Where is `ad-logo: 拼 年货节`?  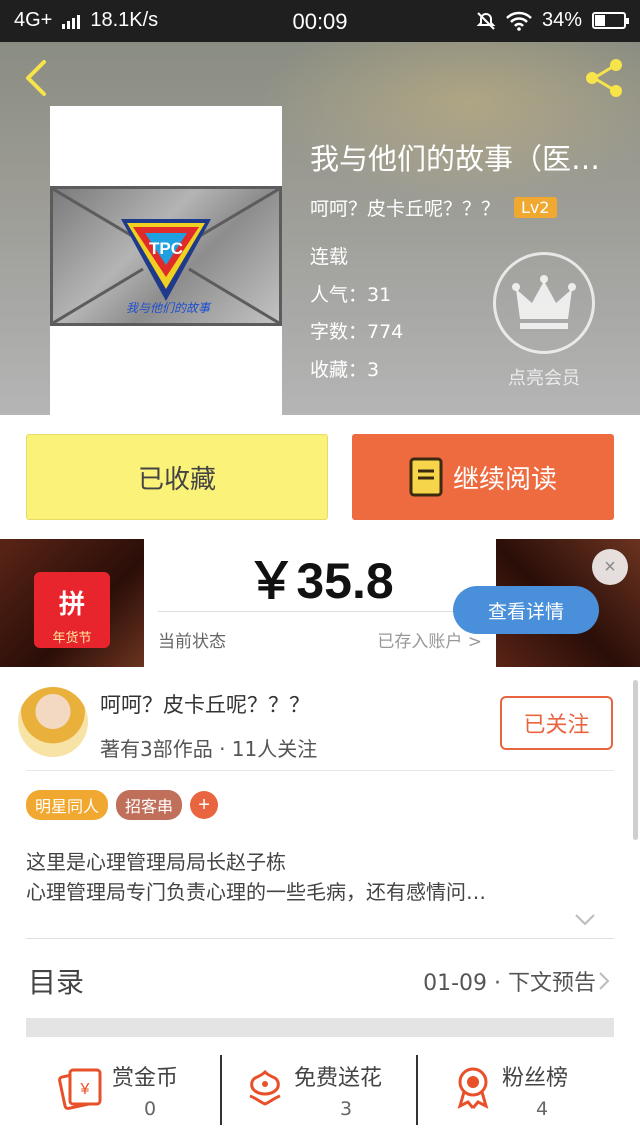 ad-logo: 拼 年货节 is located at coordinates (72, 610).